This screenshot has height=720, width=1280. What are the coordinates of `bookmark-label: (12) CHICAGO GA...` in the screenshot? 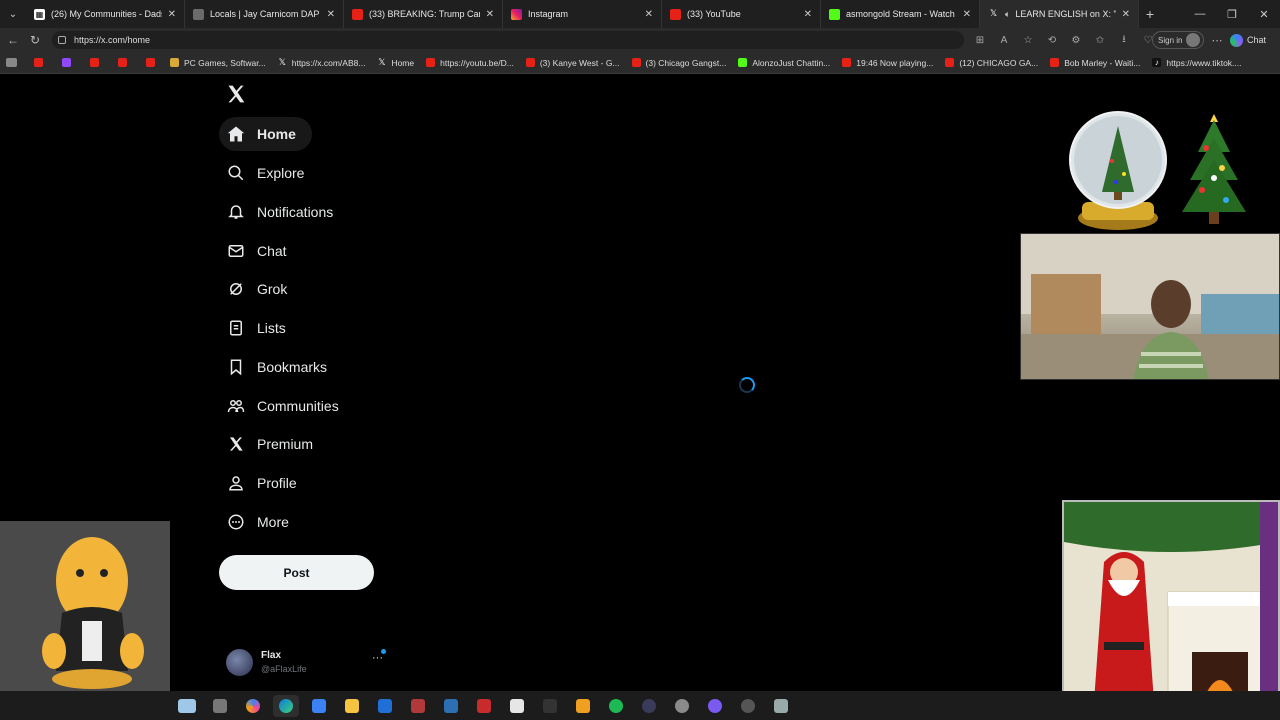 It's located at (999, 62).